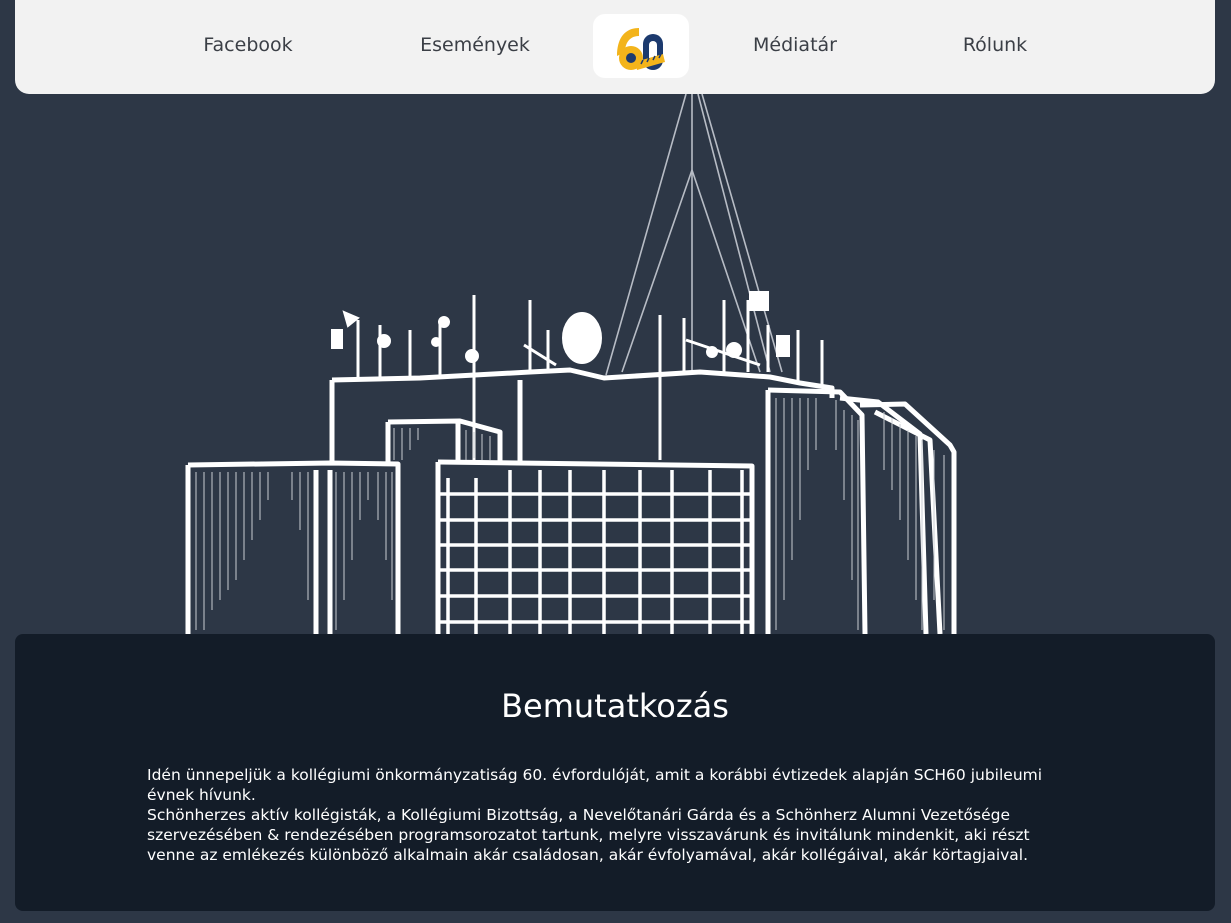  Describe the element at coordinates (995, 45) in the screenshot. I see `nav-link-rolunk: Rólunk` at that location.